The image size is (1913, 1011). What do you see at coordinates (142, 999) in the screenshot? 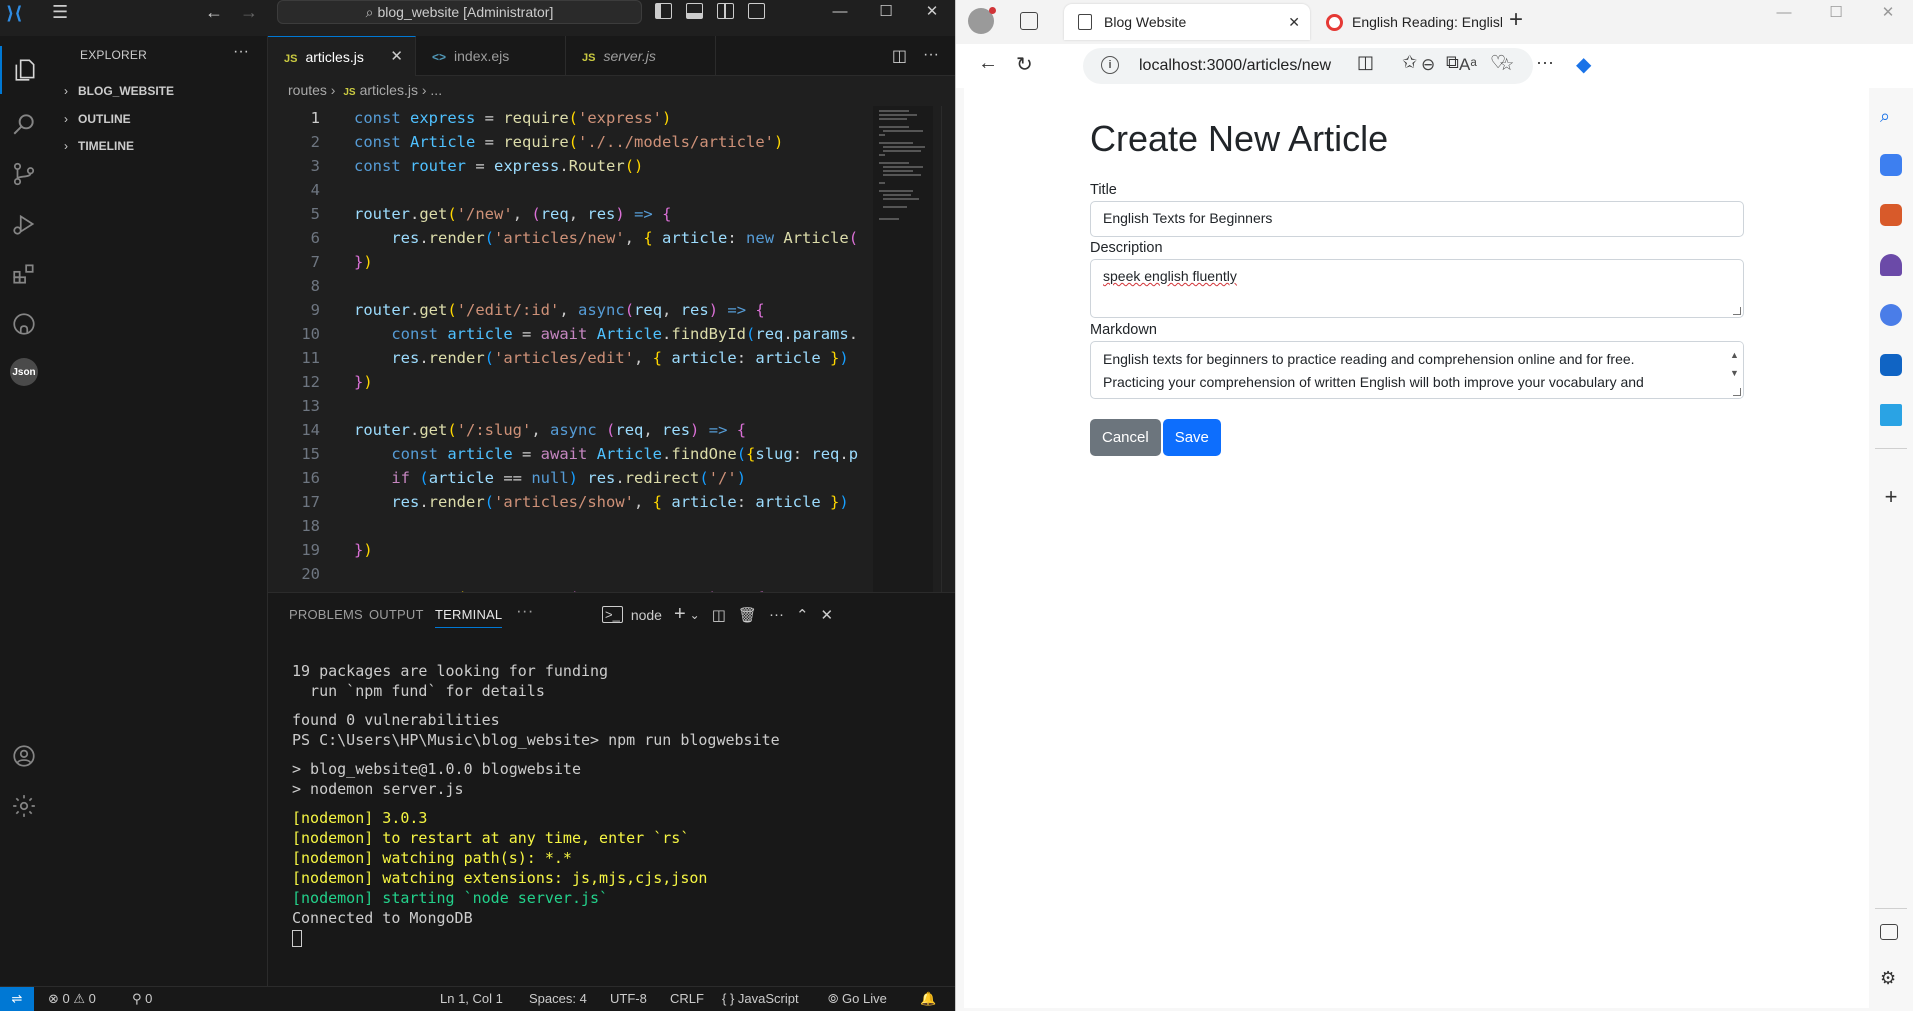
I see `ports-status: ⚲ 0` at bounding box center [142, 999].